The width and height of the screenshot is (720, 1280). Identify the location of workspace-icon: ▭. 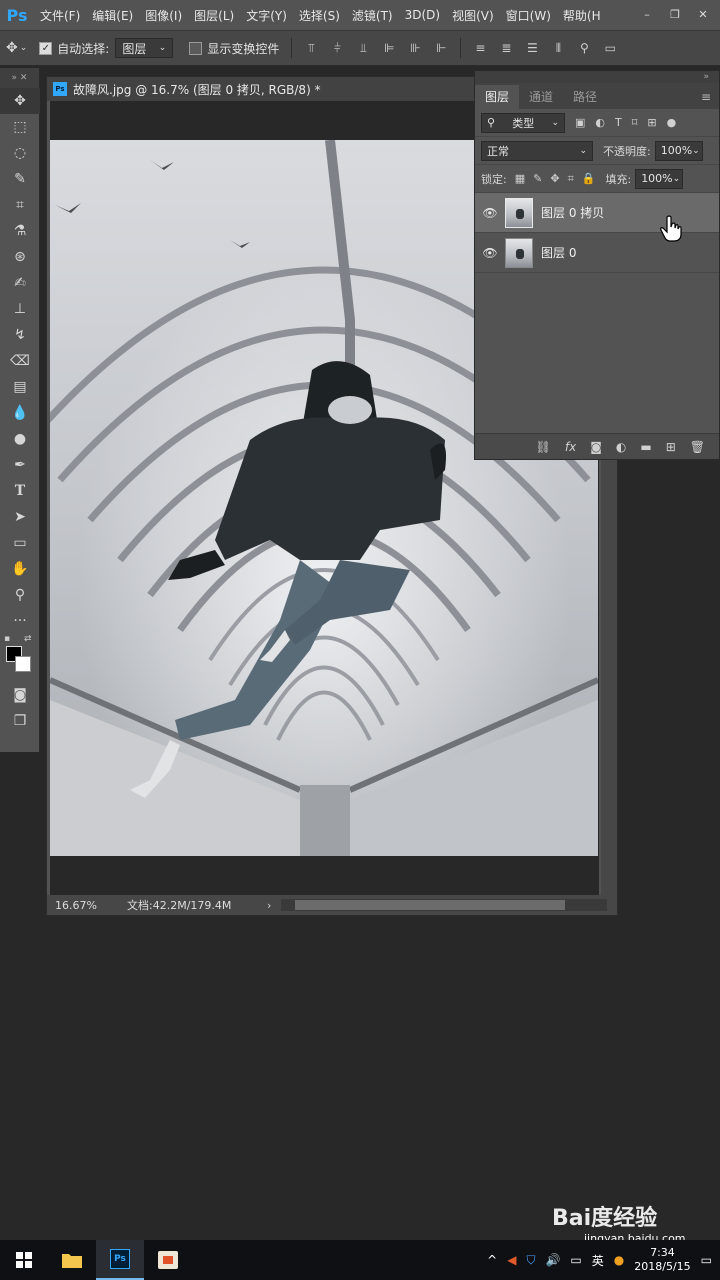
(610, 48).